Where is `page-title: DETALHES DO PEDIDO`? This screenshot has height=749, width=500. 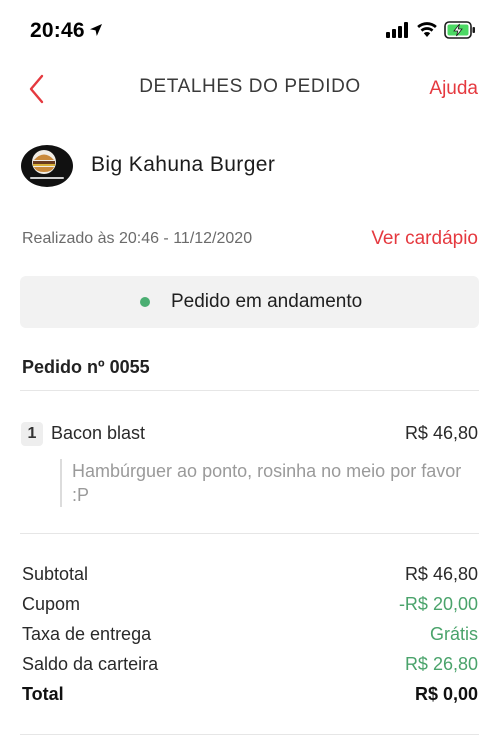 page-title: DETALHES DO PEDIDO is located at coordinates (250, 86).